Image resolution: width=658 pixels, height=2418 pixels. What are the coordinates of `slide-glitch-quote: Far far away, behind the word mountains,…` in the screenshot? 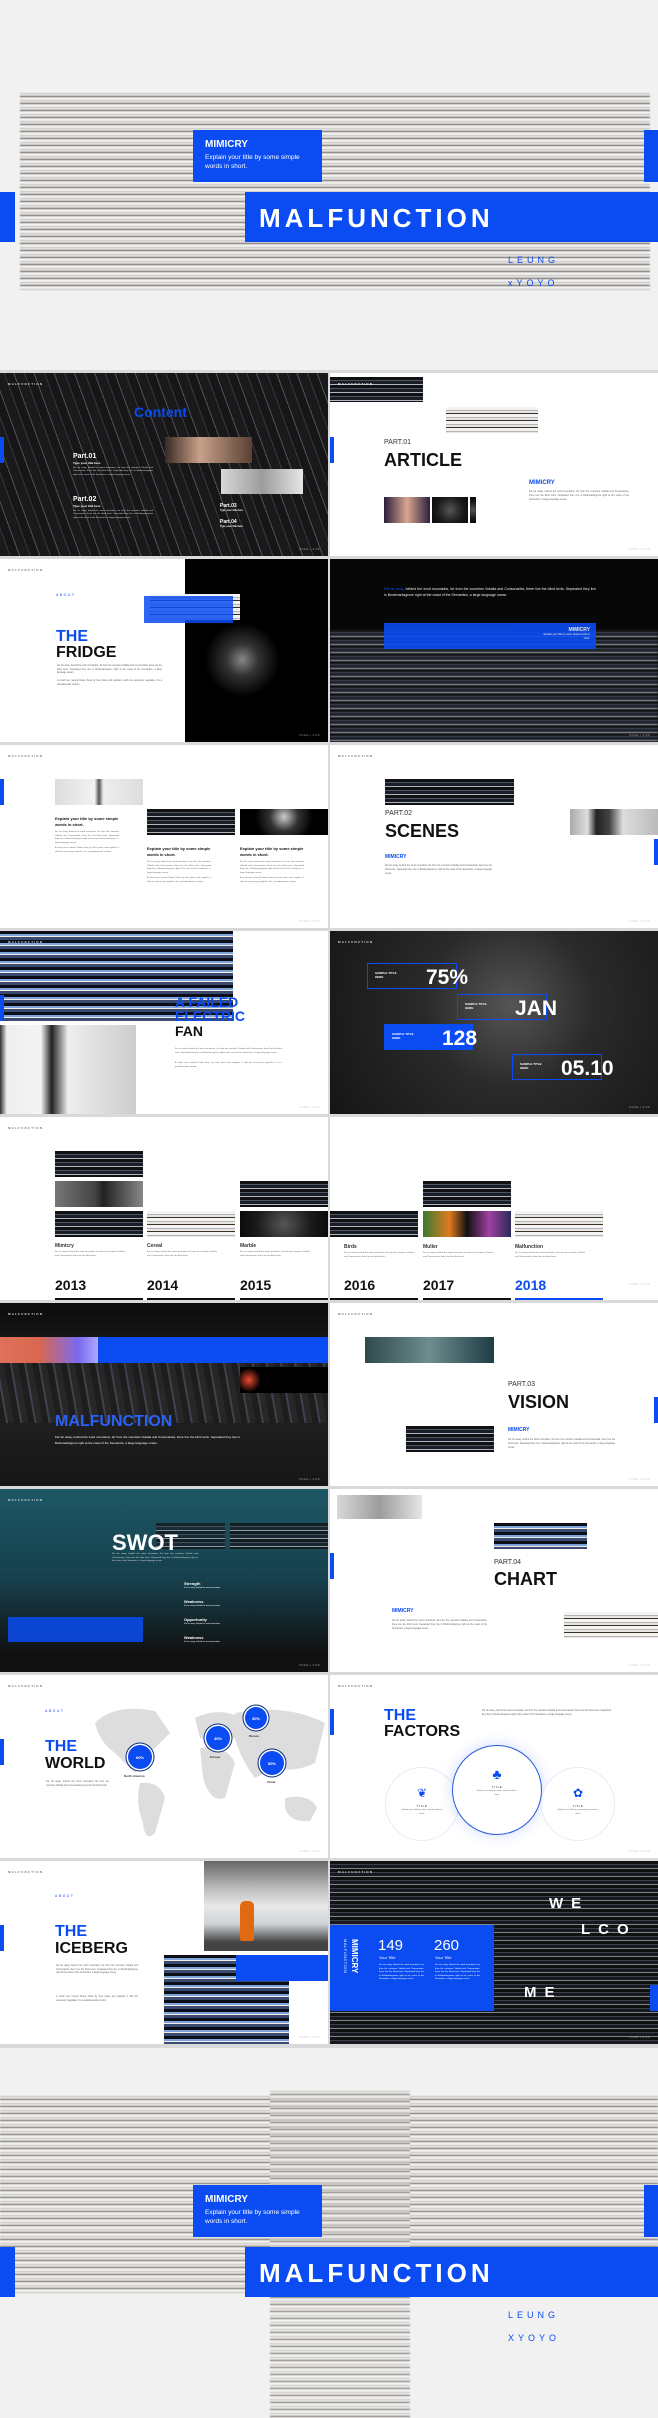 It's located at (494, 650).